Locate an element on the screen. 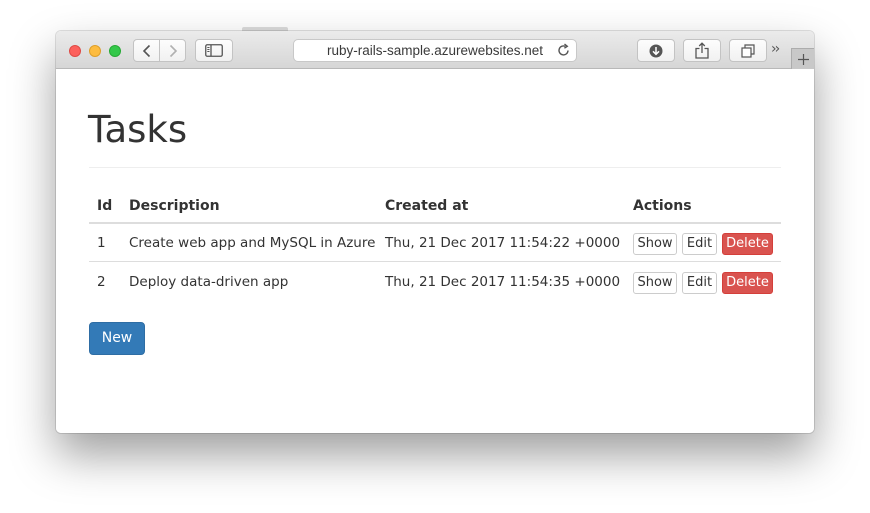  plus-icon is located at coordinates (803, 59).